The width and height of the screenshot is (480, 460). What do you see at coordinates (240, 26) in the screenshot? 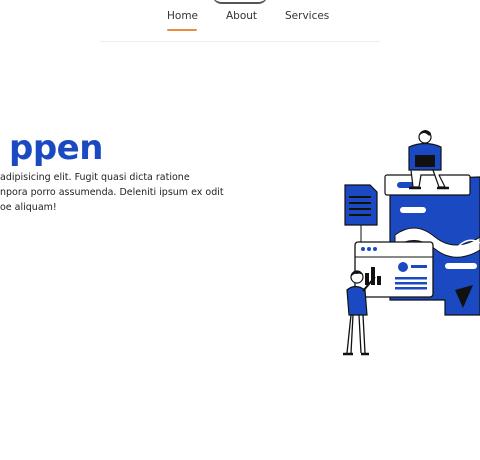
I see `top-nav: Home About Services` at bounding box center [240, 26].